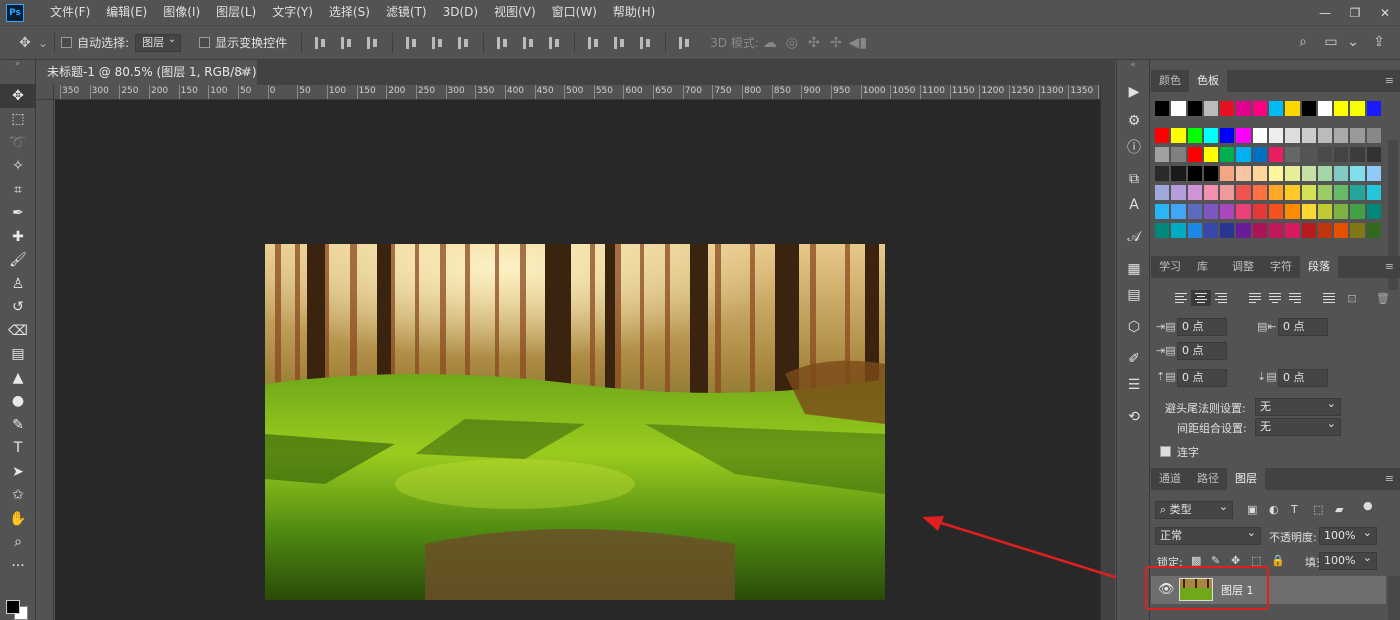  What do you see at coordinates (1201, 298) in the screenshot?
I see `align-center-text-icon` at bounding box center [1201, 298].